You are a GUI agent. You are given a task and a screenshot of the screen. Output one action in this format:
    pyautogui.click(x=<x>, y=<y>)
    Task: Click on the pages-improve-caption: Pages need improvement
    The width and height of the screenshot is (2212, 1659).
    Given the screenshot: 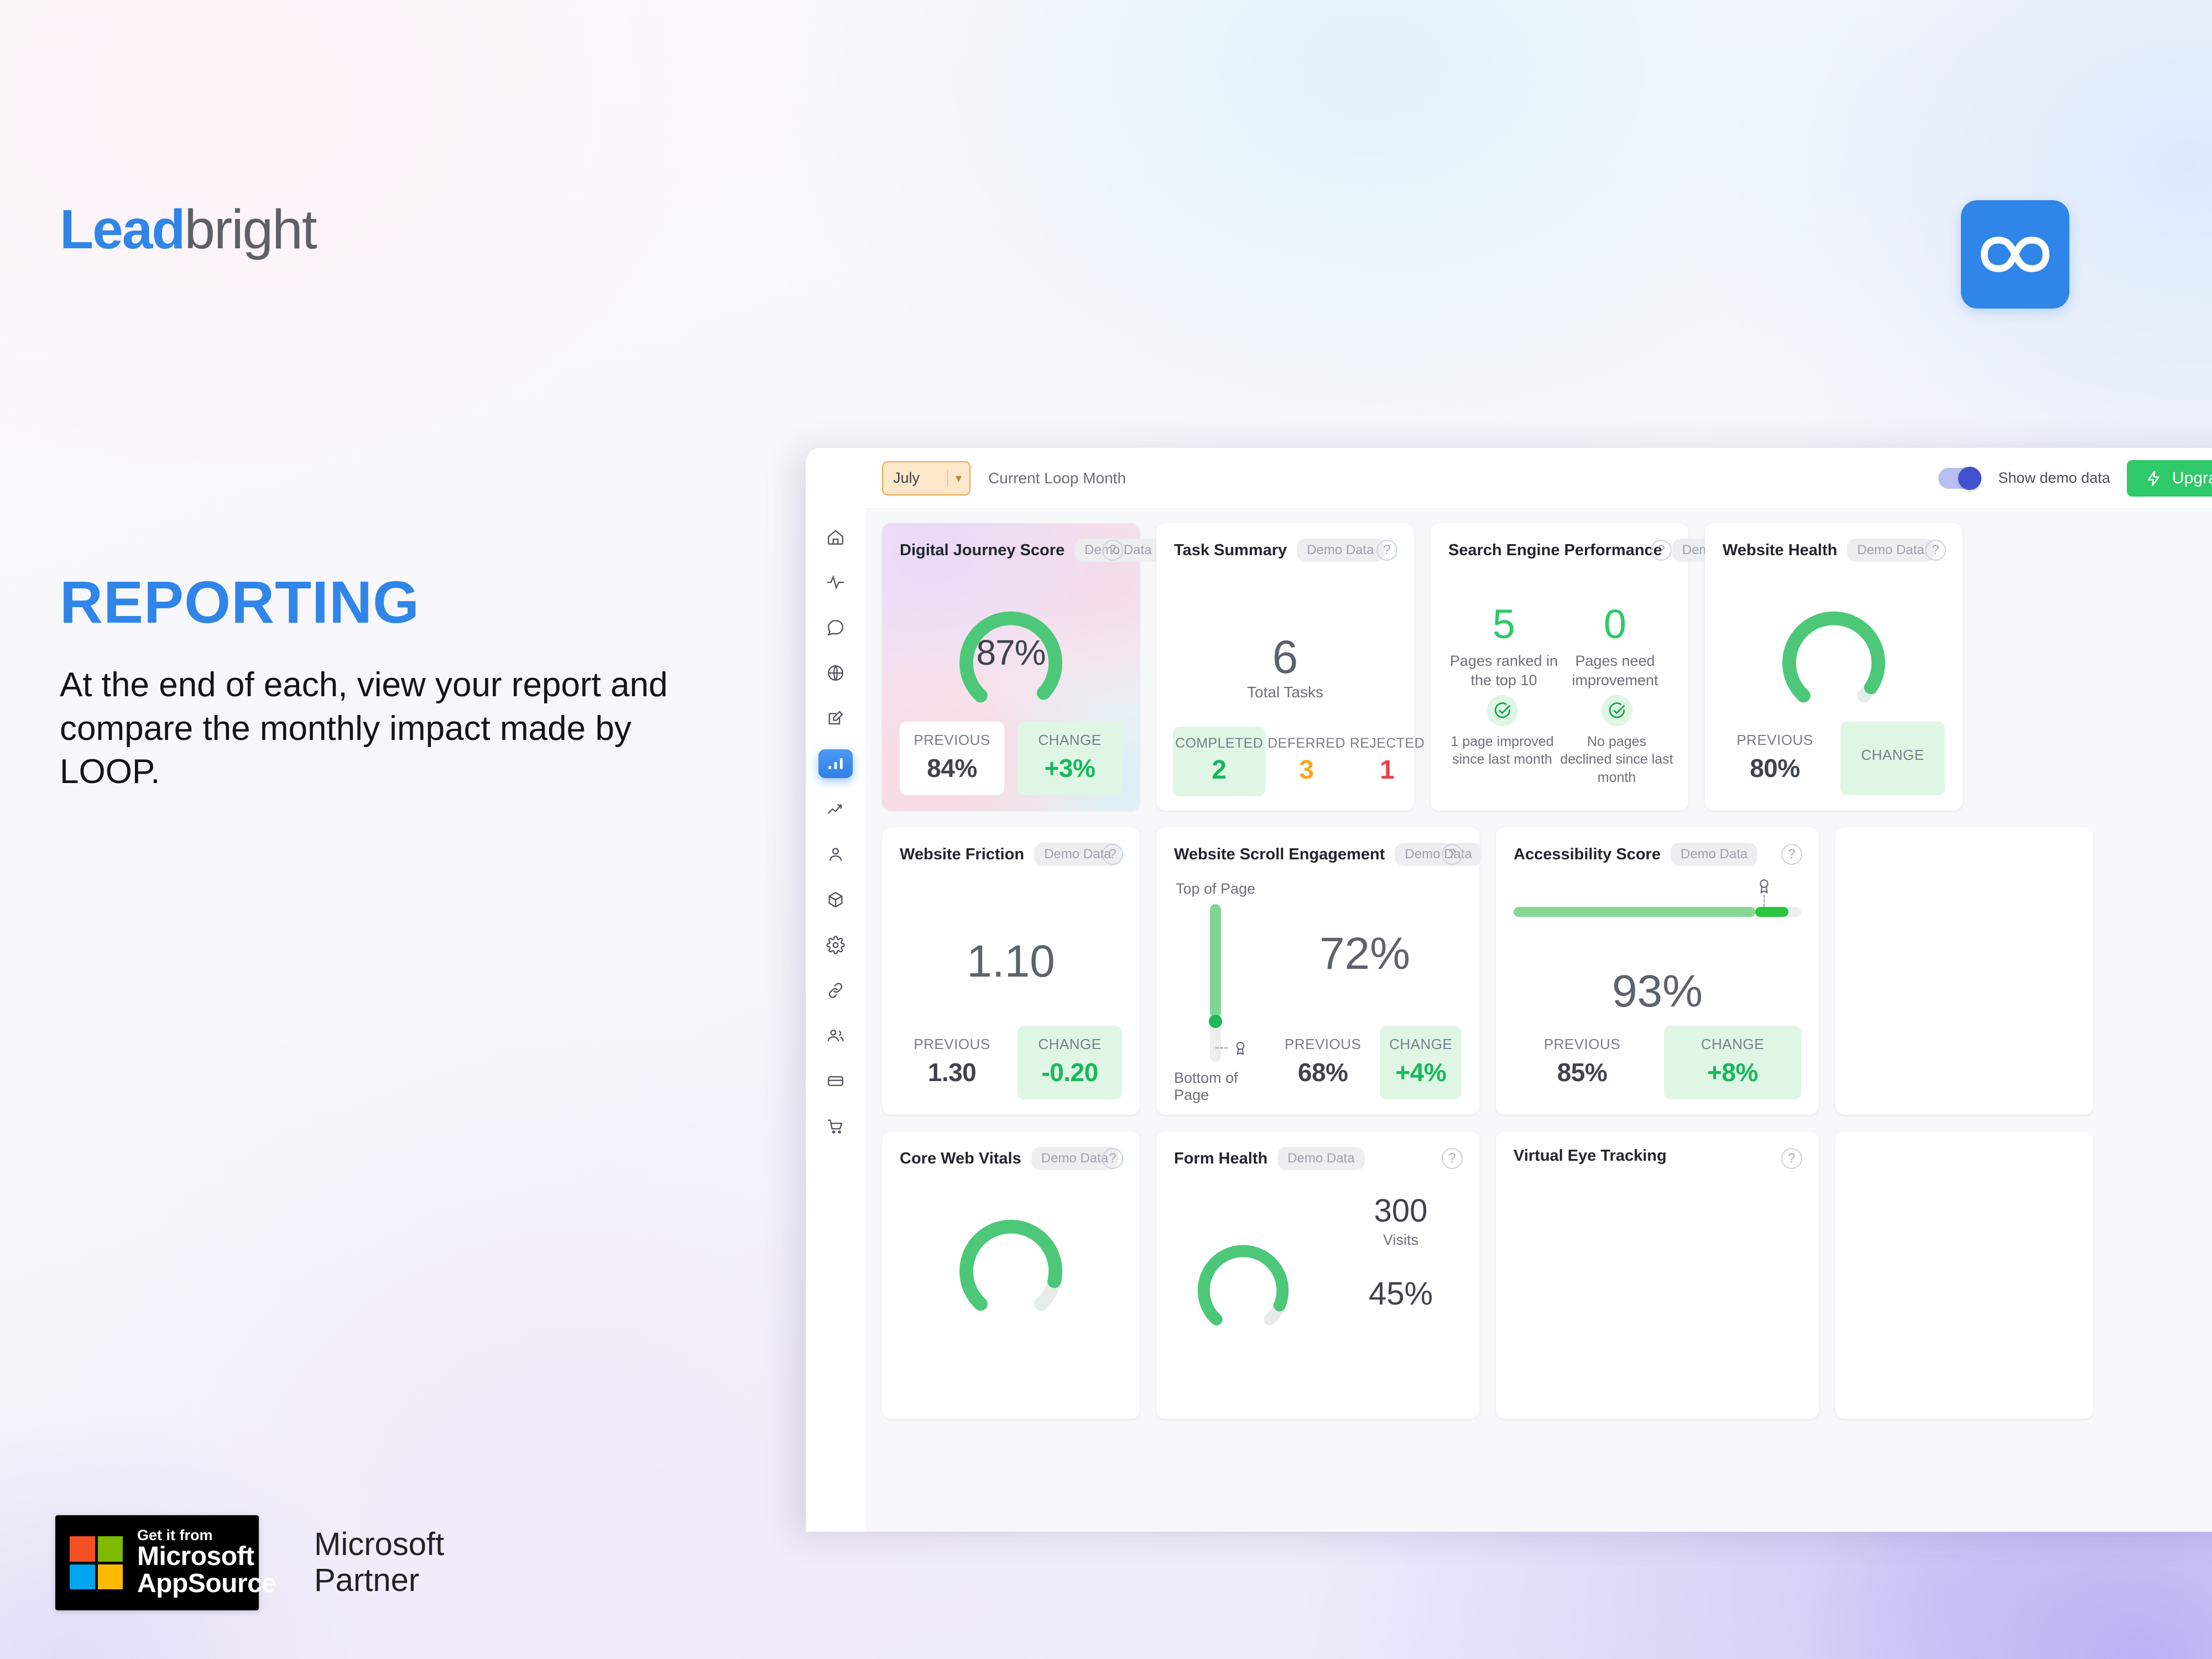 What is the action you would take?
    pyautogui.click(x=1615, y=671)
    